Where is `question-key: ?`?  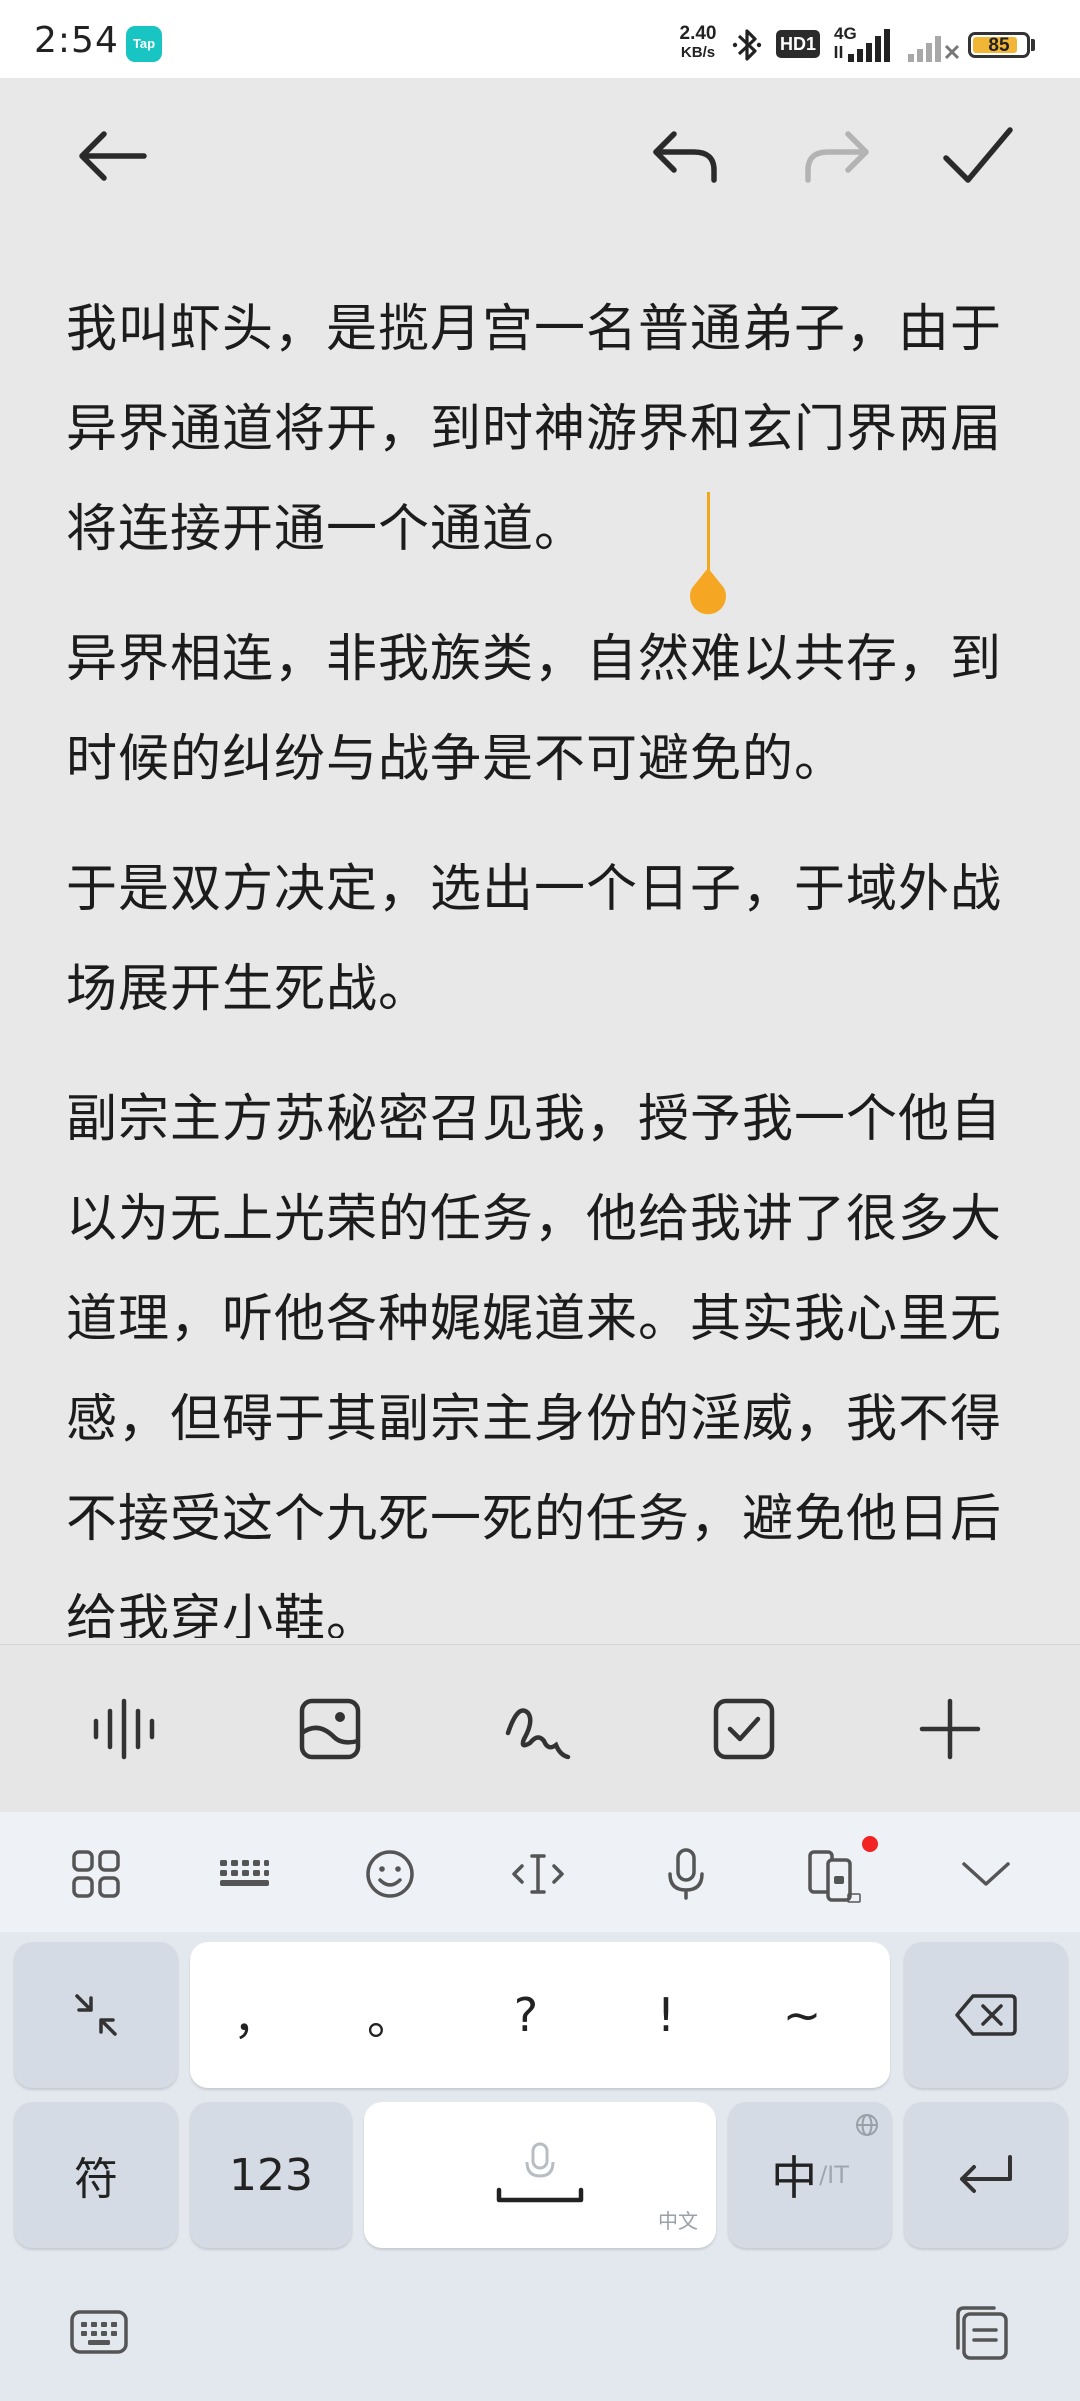
question-key: ? is located at coordinates (526, 2015).